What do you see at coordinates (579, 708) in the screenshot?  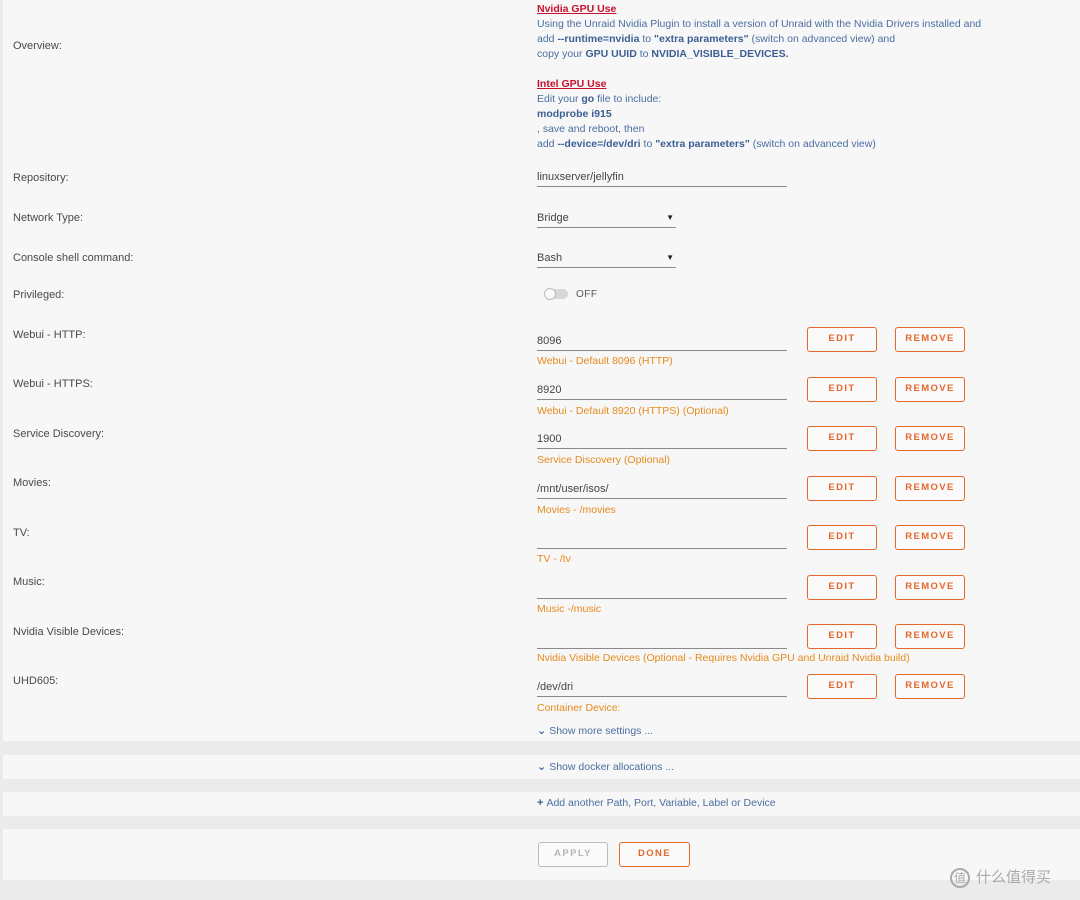 I see `config-hint: Container Device:` at bounding box center [579, 708].